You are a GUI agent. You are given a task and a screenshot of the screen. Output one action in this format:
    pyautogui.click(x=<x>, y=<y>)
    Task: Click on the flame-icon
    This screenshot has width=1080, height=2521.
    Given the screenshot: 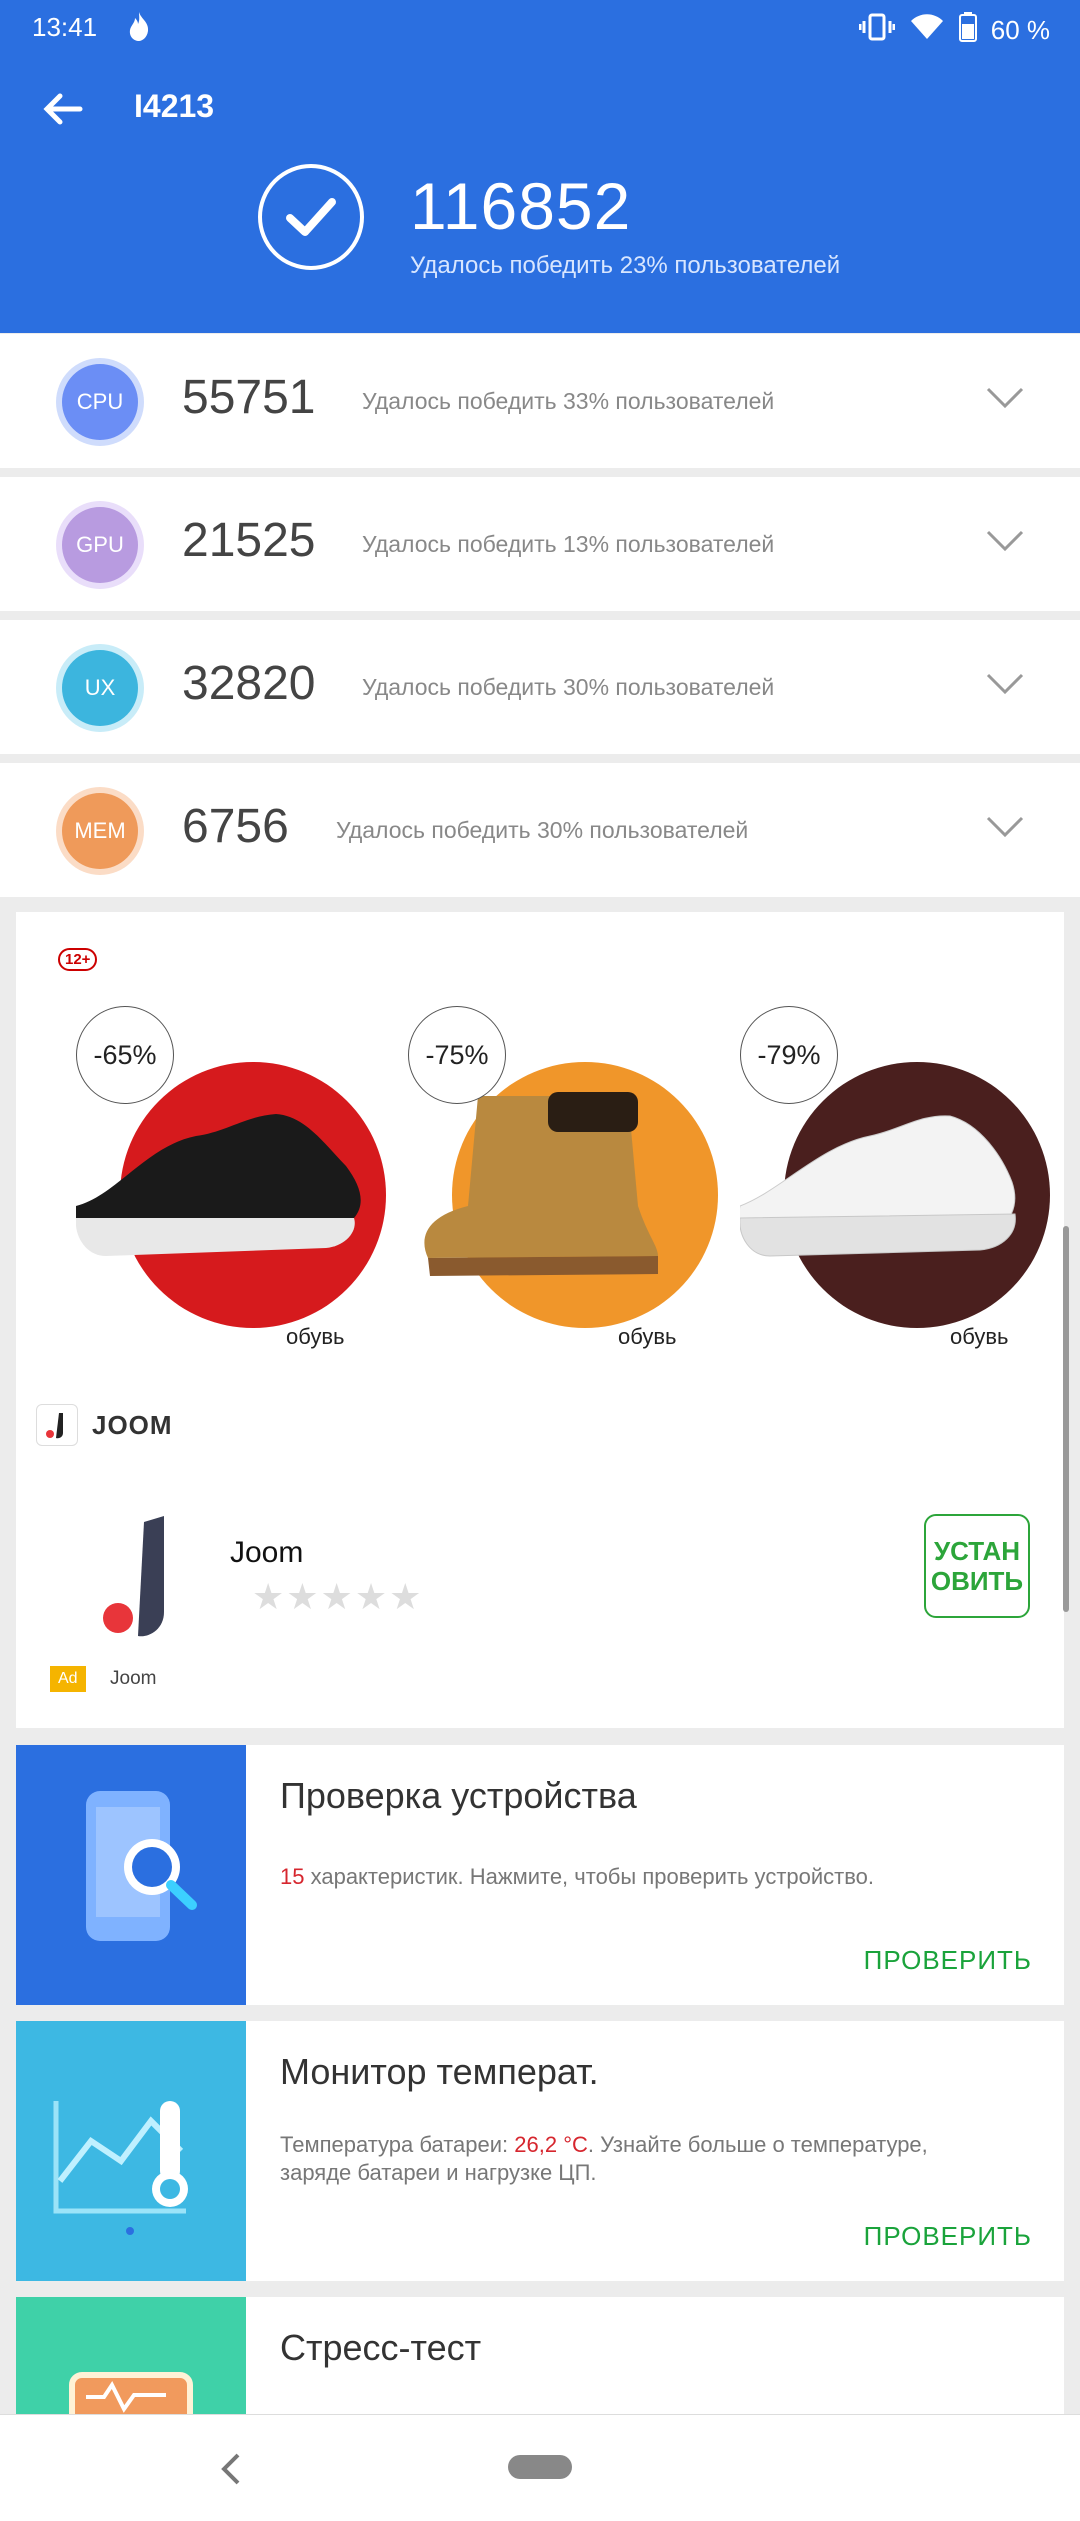 What is the action you would take?
    pyautogui.click(x=139, y=28)
    